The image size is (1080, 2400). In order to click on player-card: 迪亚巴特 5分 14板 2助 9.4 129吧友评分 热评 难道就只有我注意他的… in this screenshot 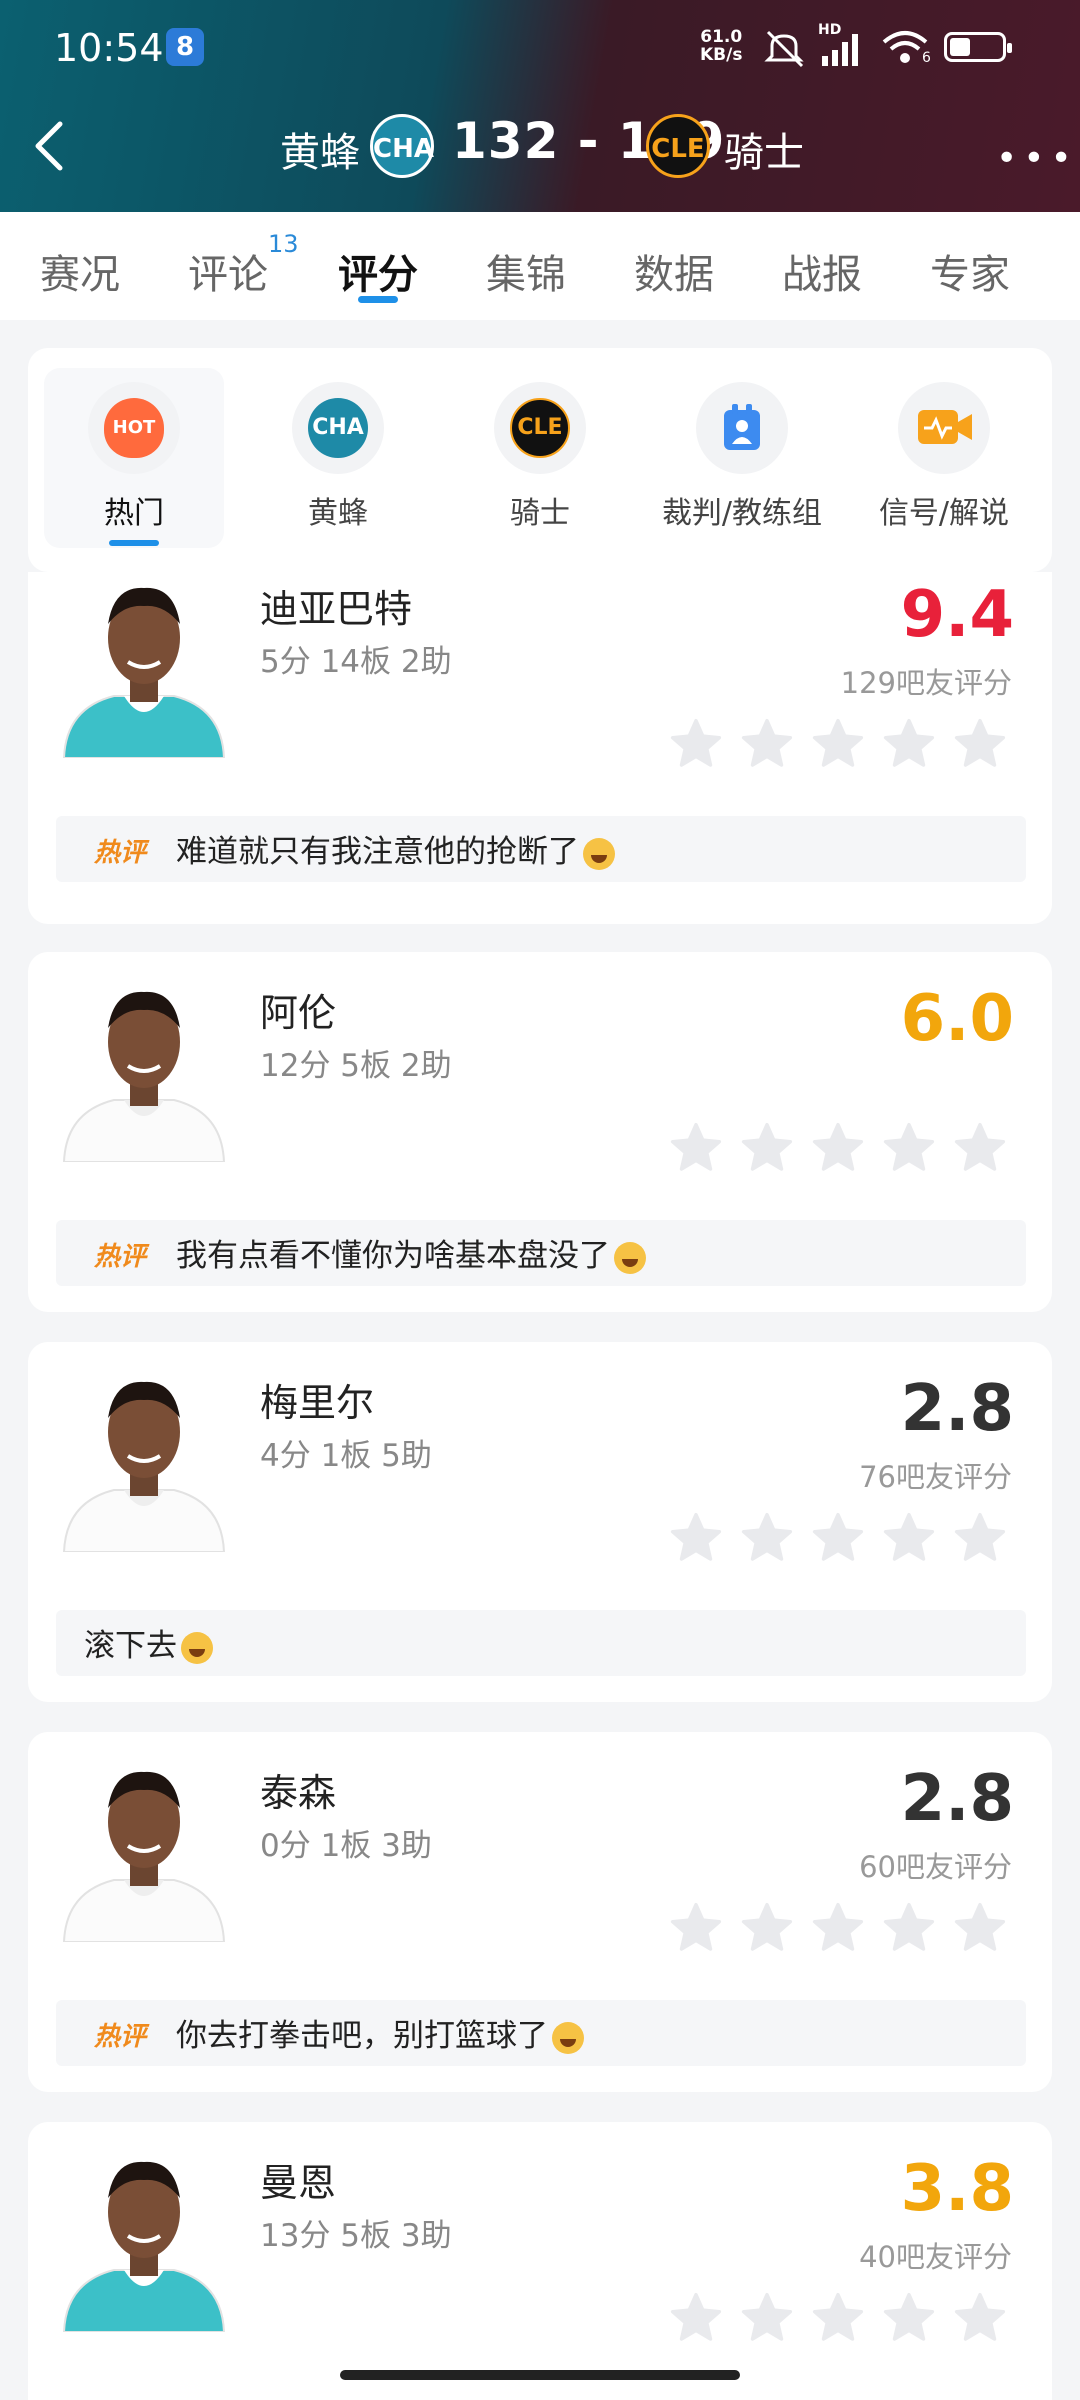, I will do `click(540, 748)`.